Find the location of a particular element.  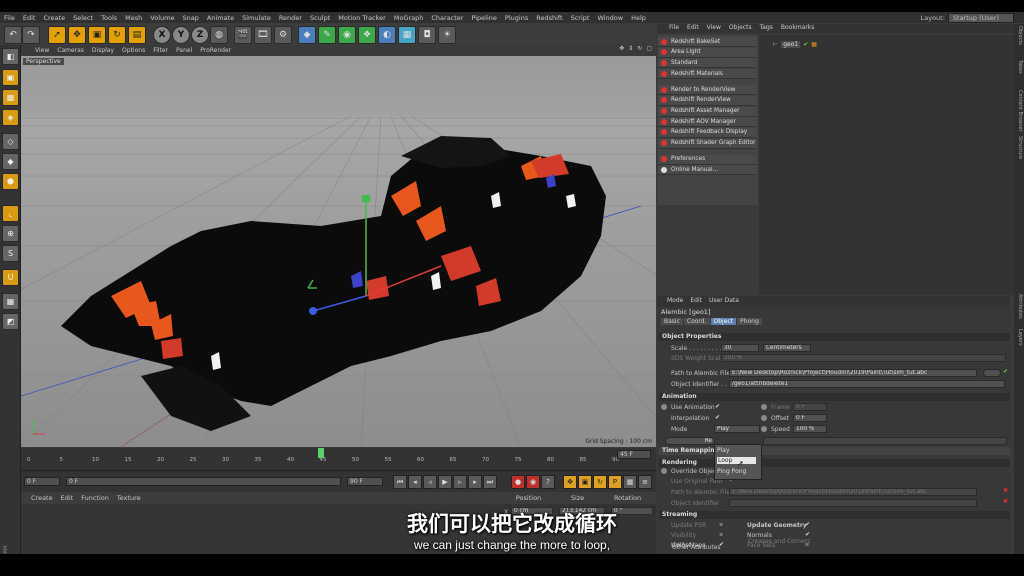

grid-icon: ▦ is located at coordinates (10, 301).